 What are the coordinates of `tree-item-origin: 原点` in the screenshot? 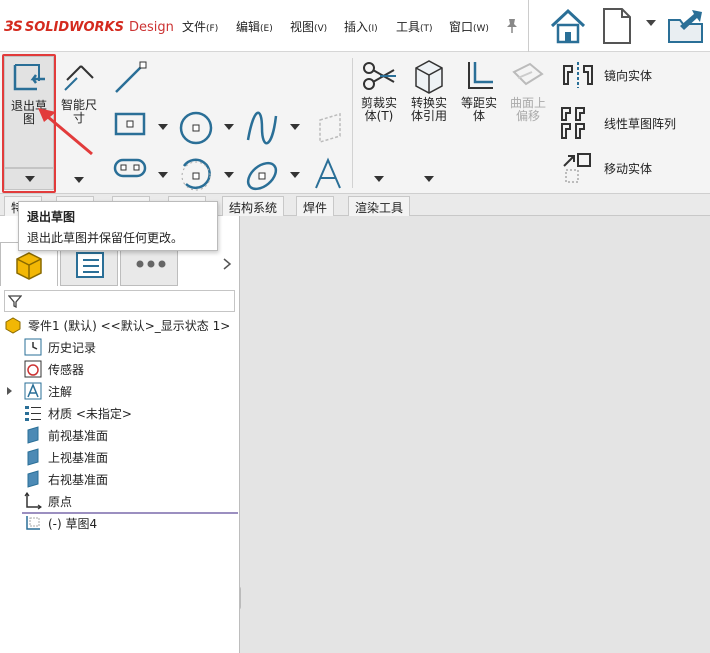 It's located at (48, 501).